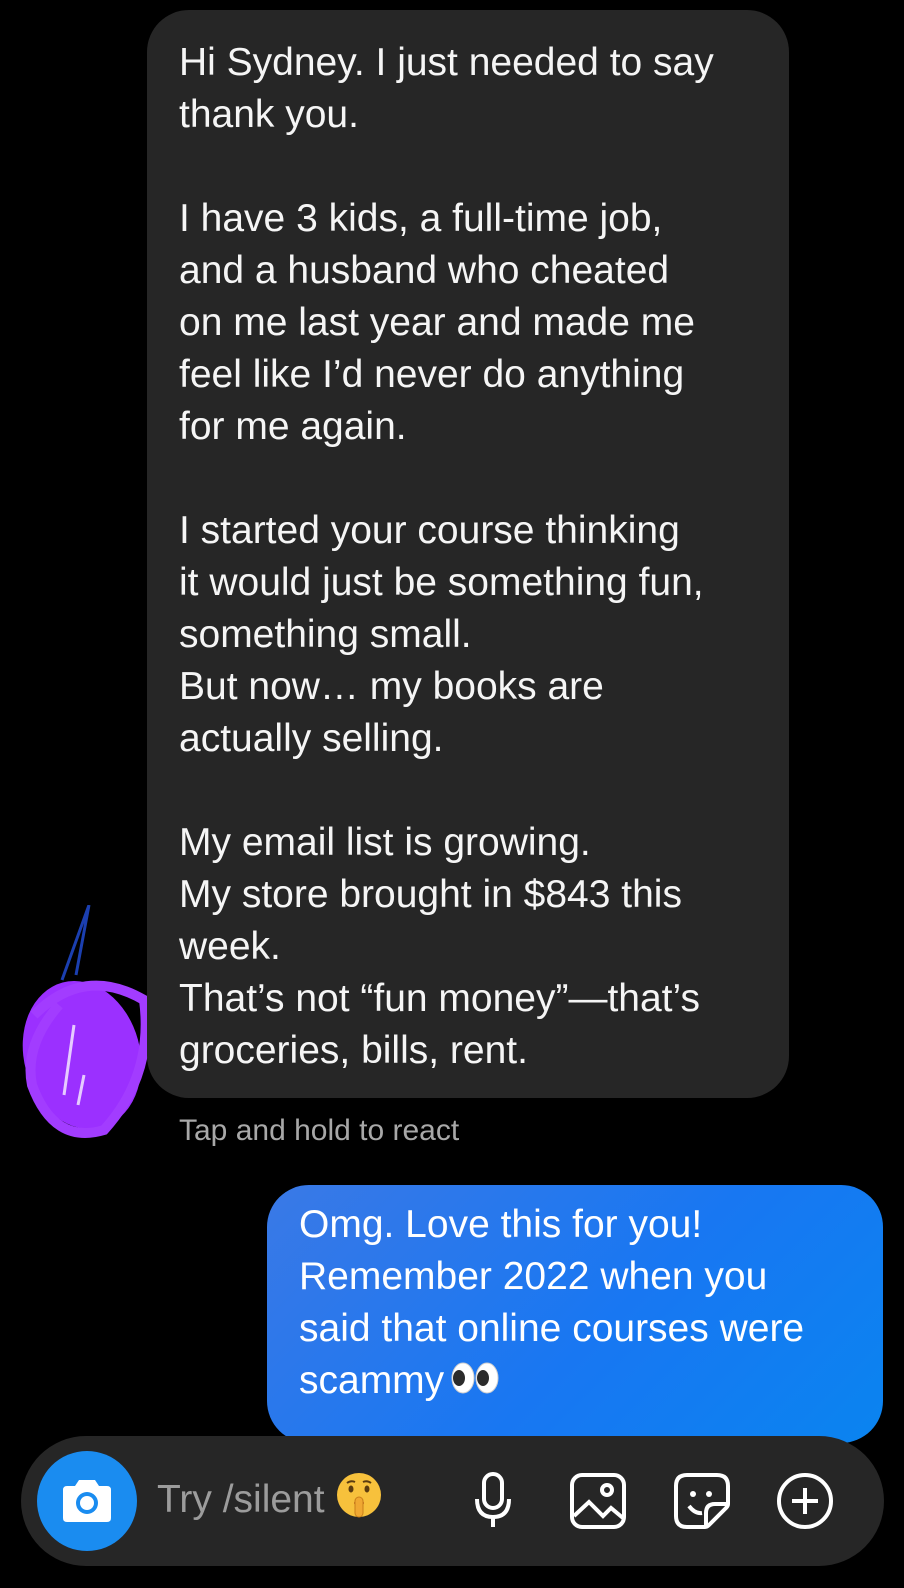 This screenshot has height=1588, width=904. What do you see at coordinates (576, 1381) in the screenshot?
I see `message-last-line: scammy` at bounding box center [576, 1381].